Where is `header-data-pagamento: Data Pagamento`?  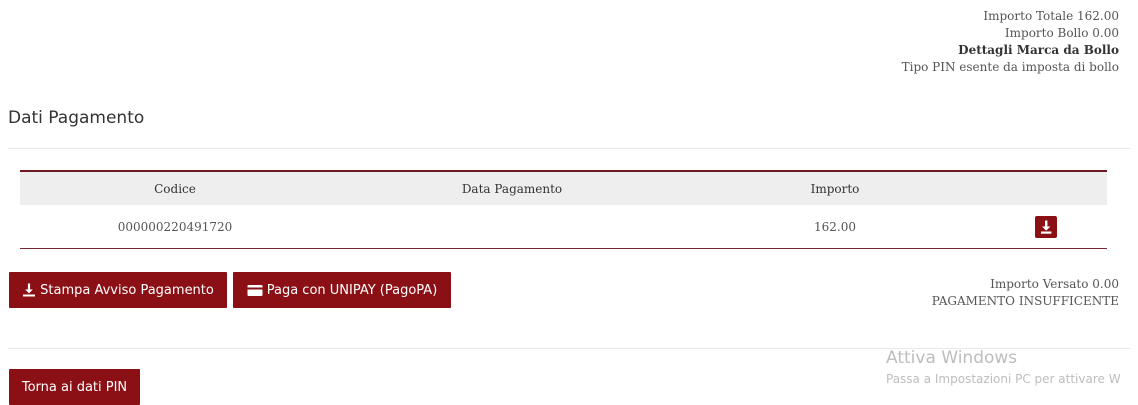
header-data-pagamento: Data Pagamento is located at coordinates (512, 188).